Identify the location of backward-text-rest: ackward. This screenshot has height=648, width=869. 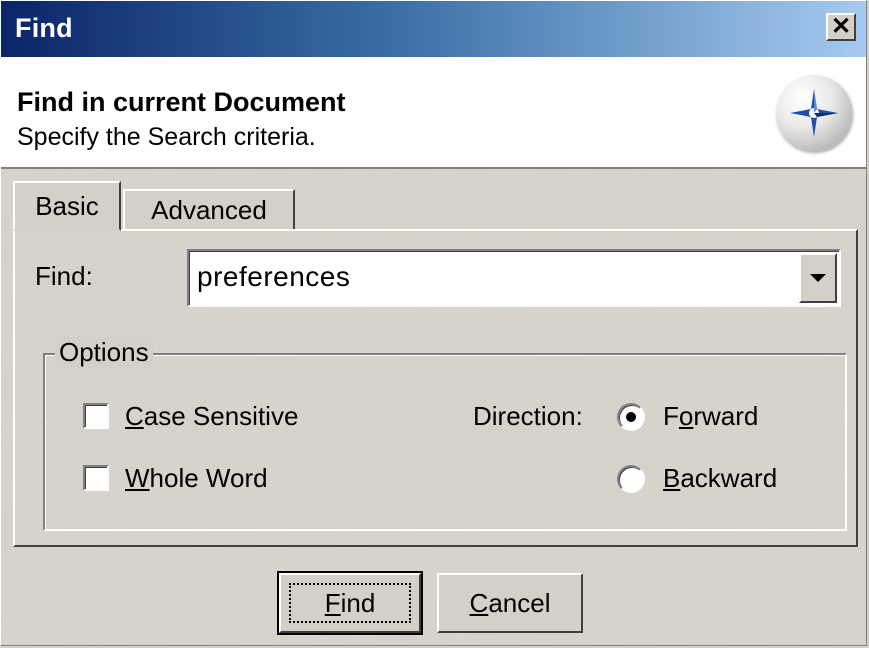
(729, 478).